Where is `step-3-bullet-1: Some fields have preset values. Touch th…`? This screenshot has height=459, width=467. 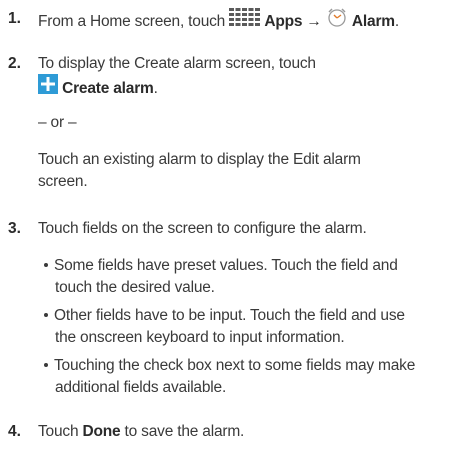 step-3-bullet-1: Some fields have preset values. Touch th… is located at coordinates (221, 266).